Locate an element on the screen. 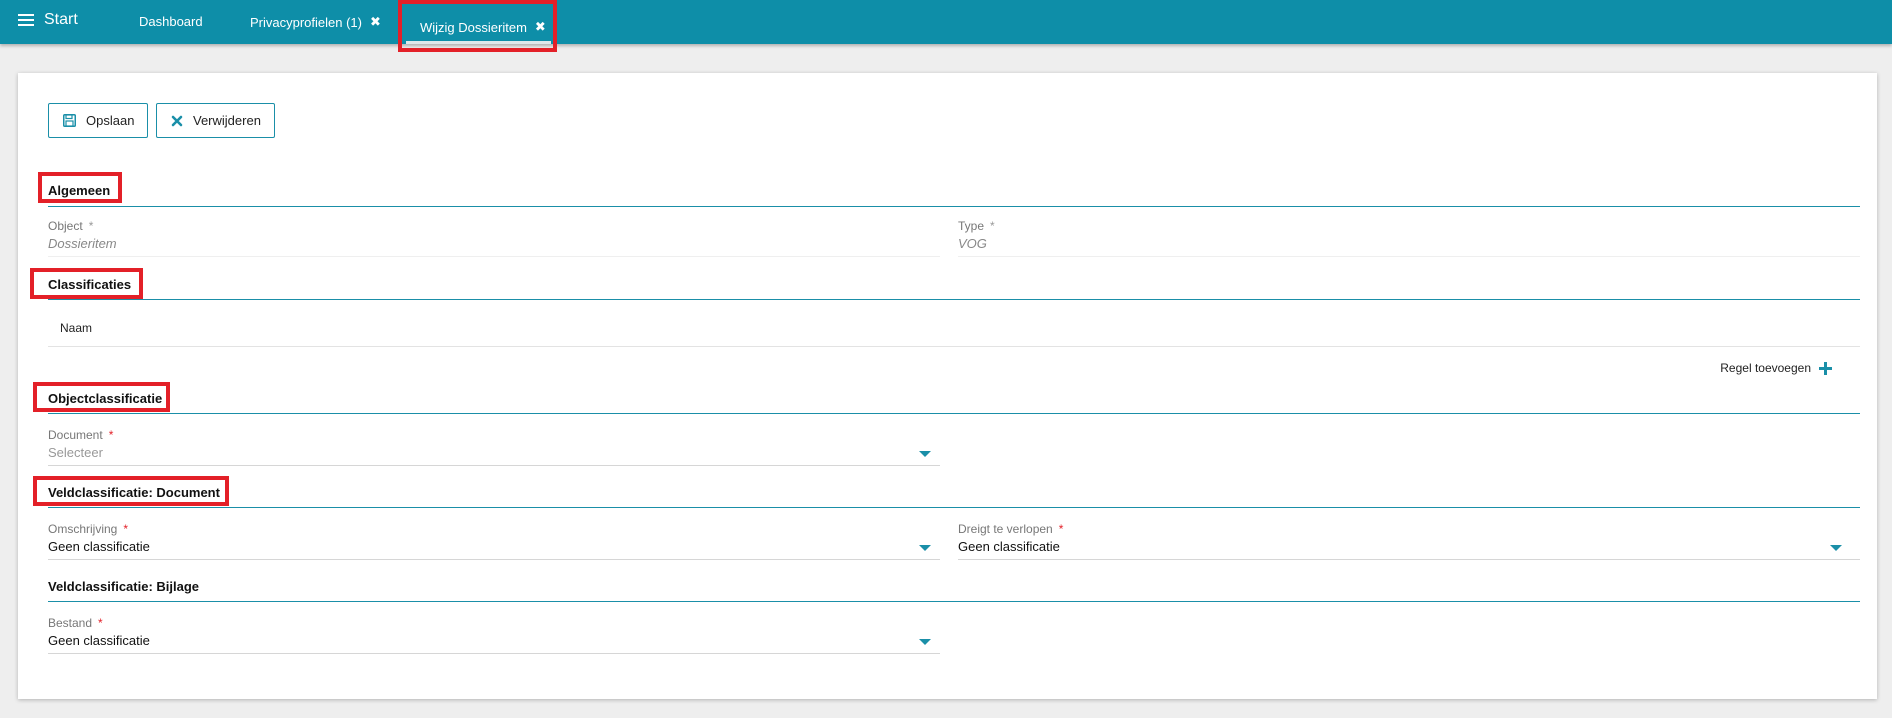 The image size is (1892, 718). start-label: Start is located at coordinates (61, 19).